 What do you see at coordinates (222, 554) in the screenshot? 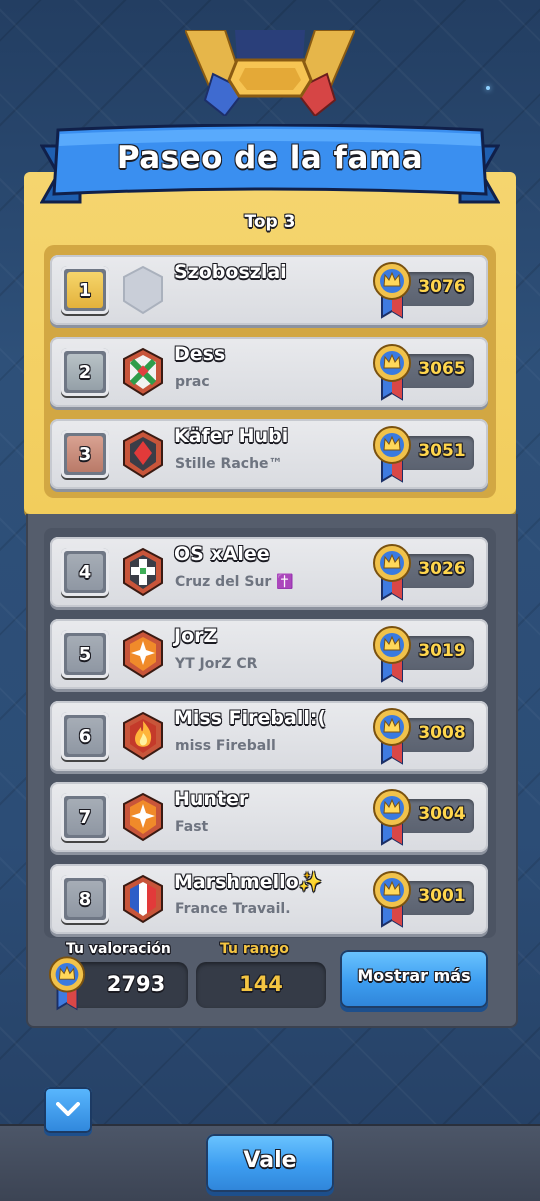
I see `player-name: OS xAlee` at bounding box center [222, 554].